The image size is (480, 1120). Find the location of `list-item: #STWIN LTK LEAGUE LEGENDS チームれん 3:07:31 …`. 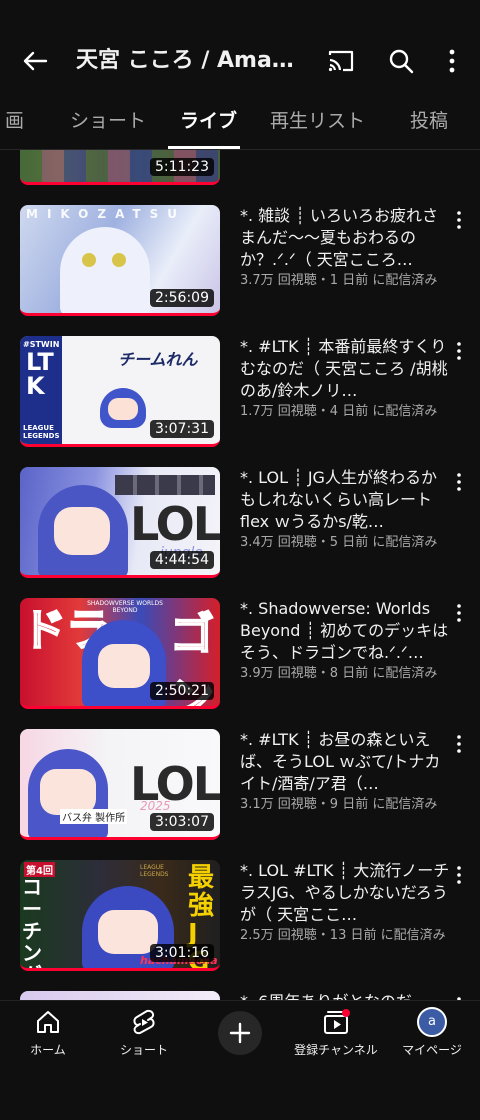

list-item: #STWIN LTK LEAGUE LEGENDS チームれん 3:07:31 … is located at coordinates (240, 401).